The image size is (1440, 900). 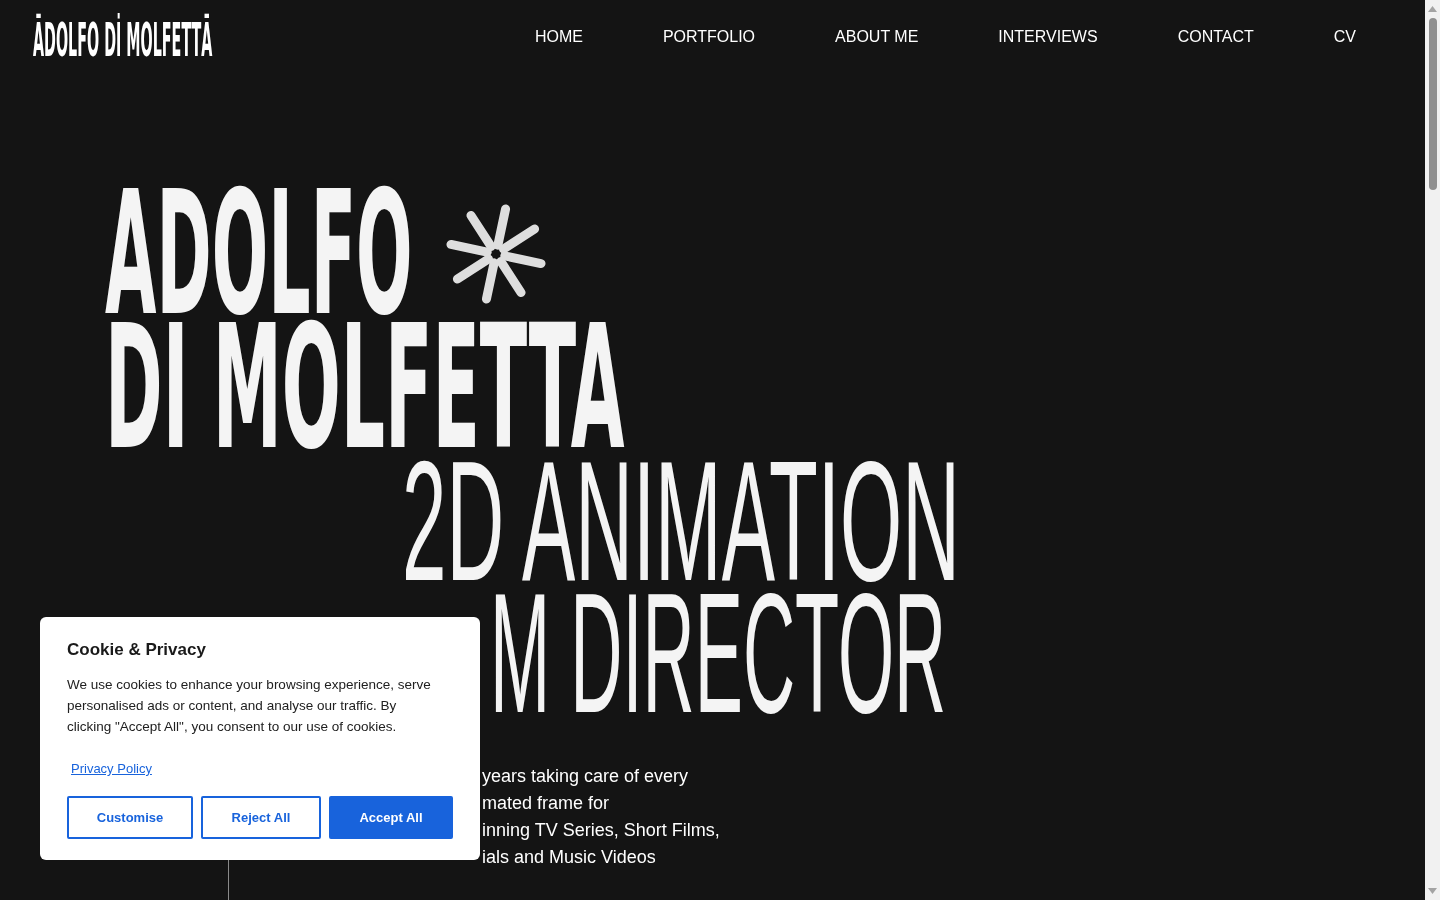 What do you see at coordinates (718, 653) in the screenshot?
I see `hero-subtitle: M DIRECTOR` at bounding box center [718, 653].